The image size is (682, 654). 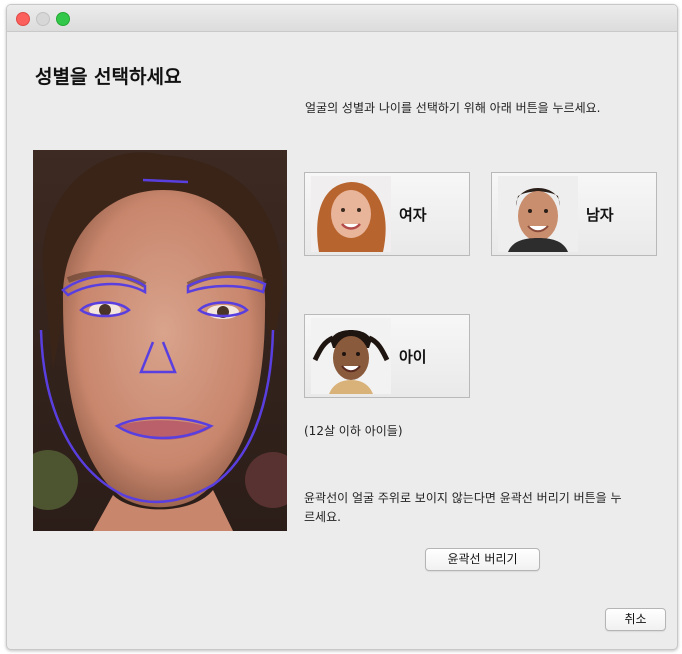 I want to click on male-face-thumbnail, so click(x=538, y=214).